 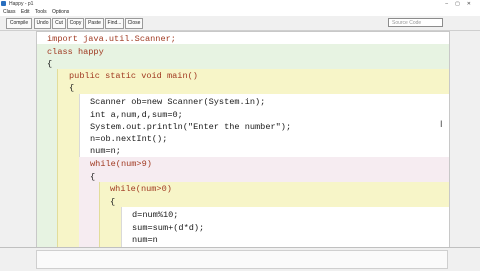 What do you see at coordinates (168, 228) in the screenshot?
I see `code-line: sum=sum+(d*d);` at bounding box center [168, 228].